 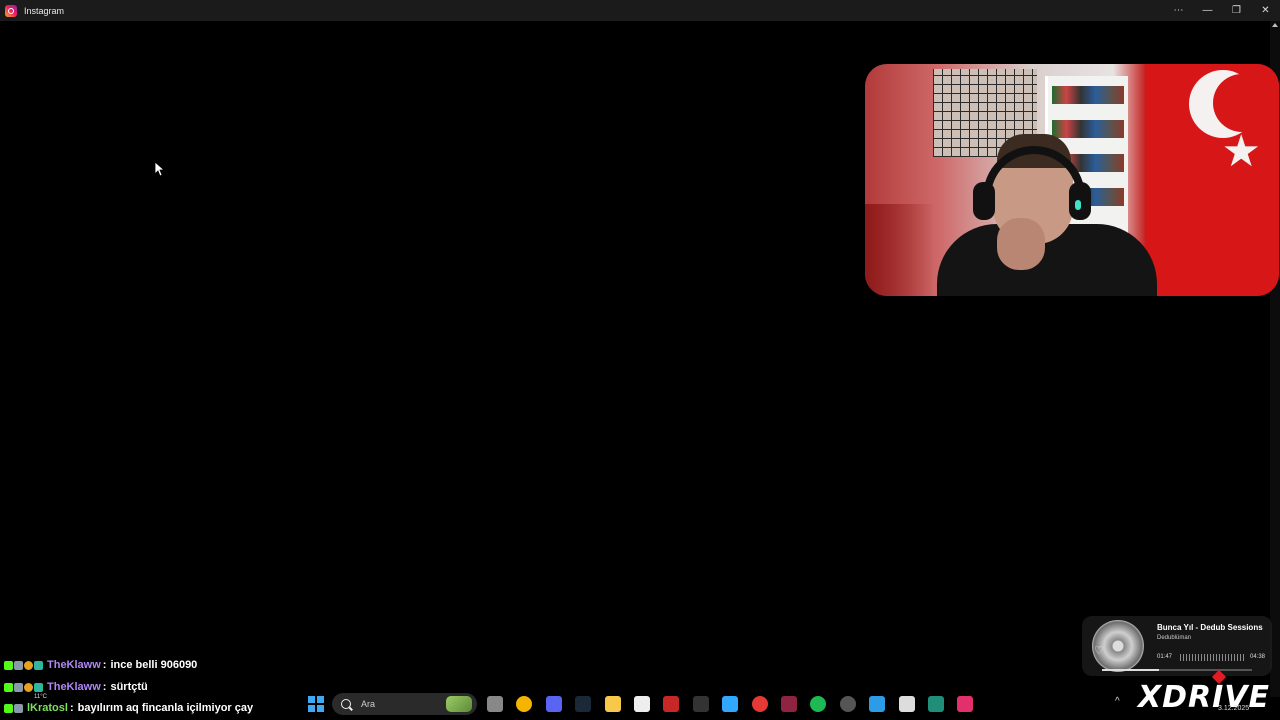 I want to click on mouse-cursor-icon, so click(x=160, y=169).